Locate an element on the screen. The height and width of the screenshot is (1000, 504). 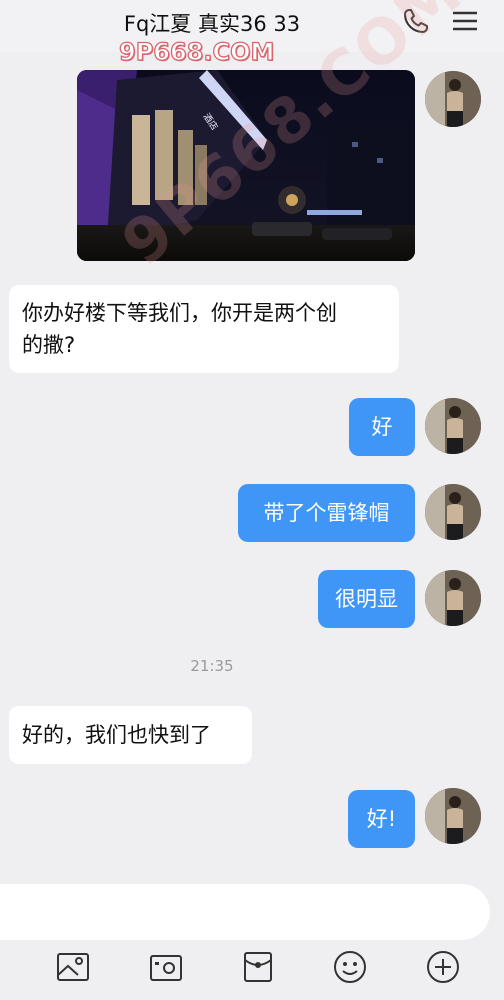
incoming-message-bubble: 好的，我们也快到了 is located at coordinates (130, 735).